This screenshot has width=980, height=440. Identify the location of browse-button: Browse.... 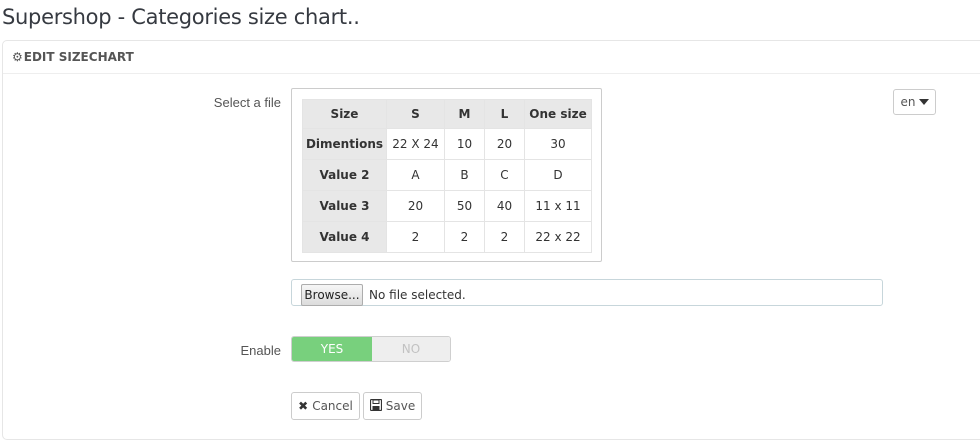
(332, 294).